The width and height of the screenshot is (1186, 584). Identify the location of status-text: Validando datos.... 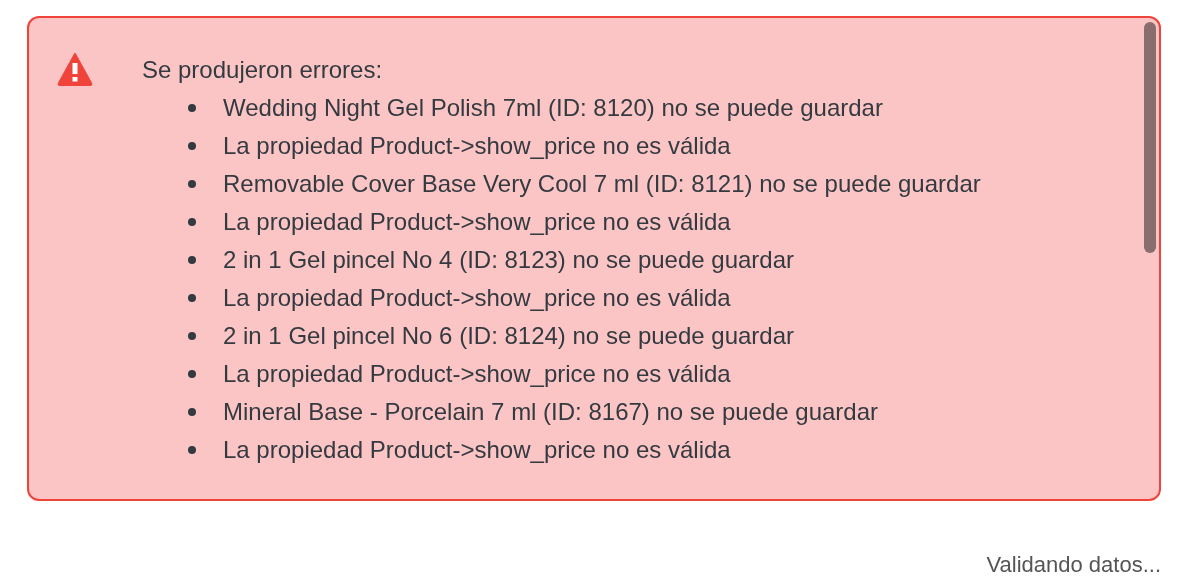
(1073, 565).